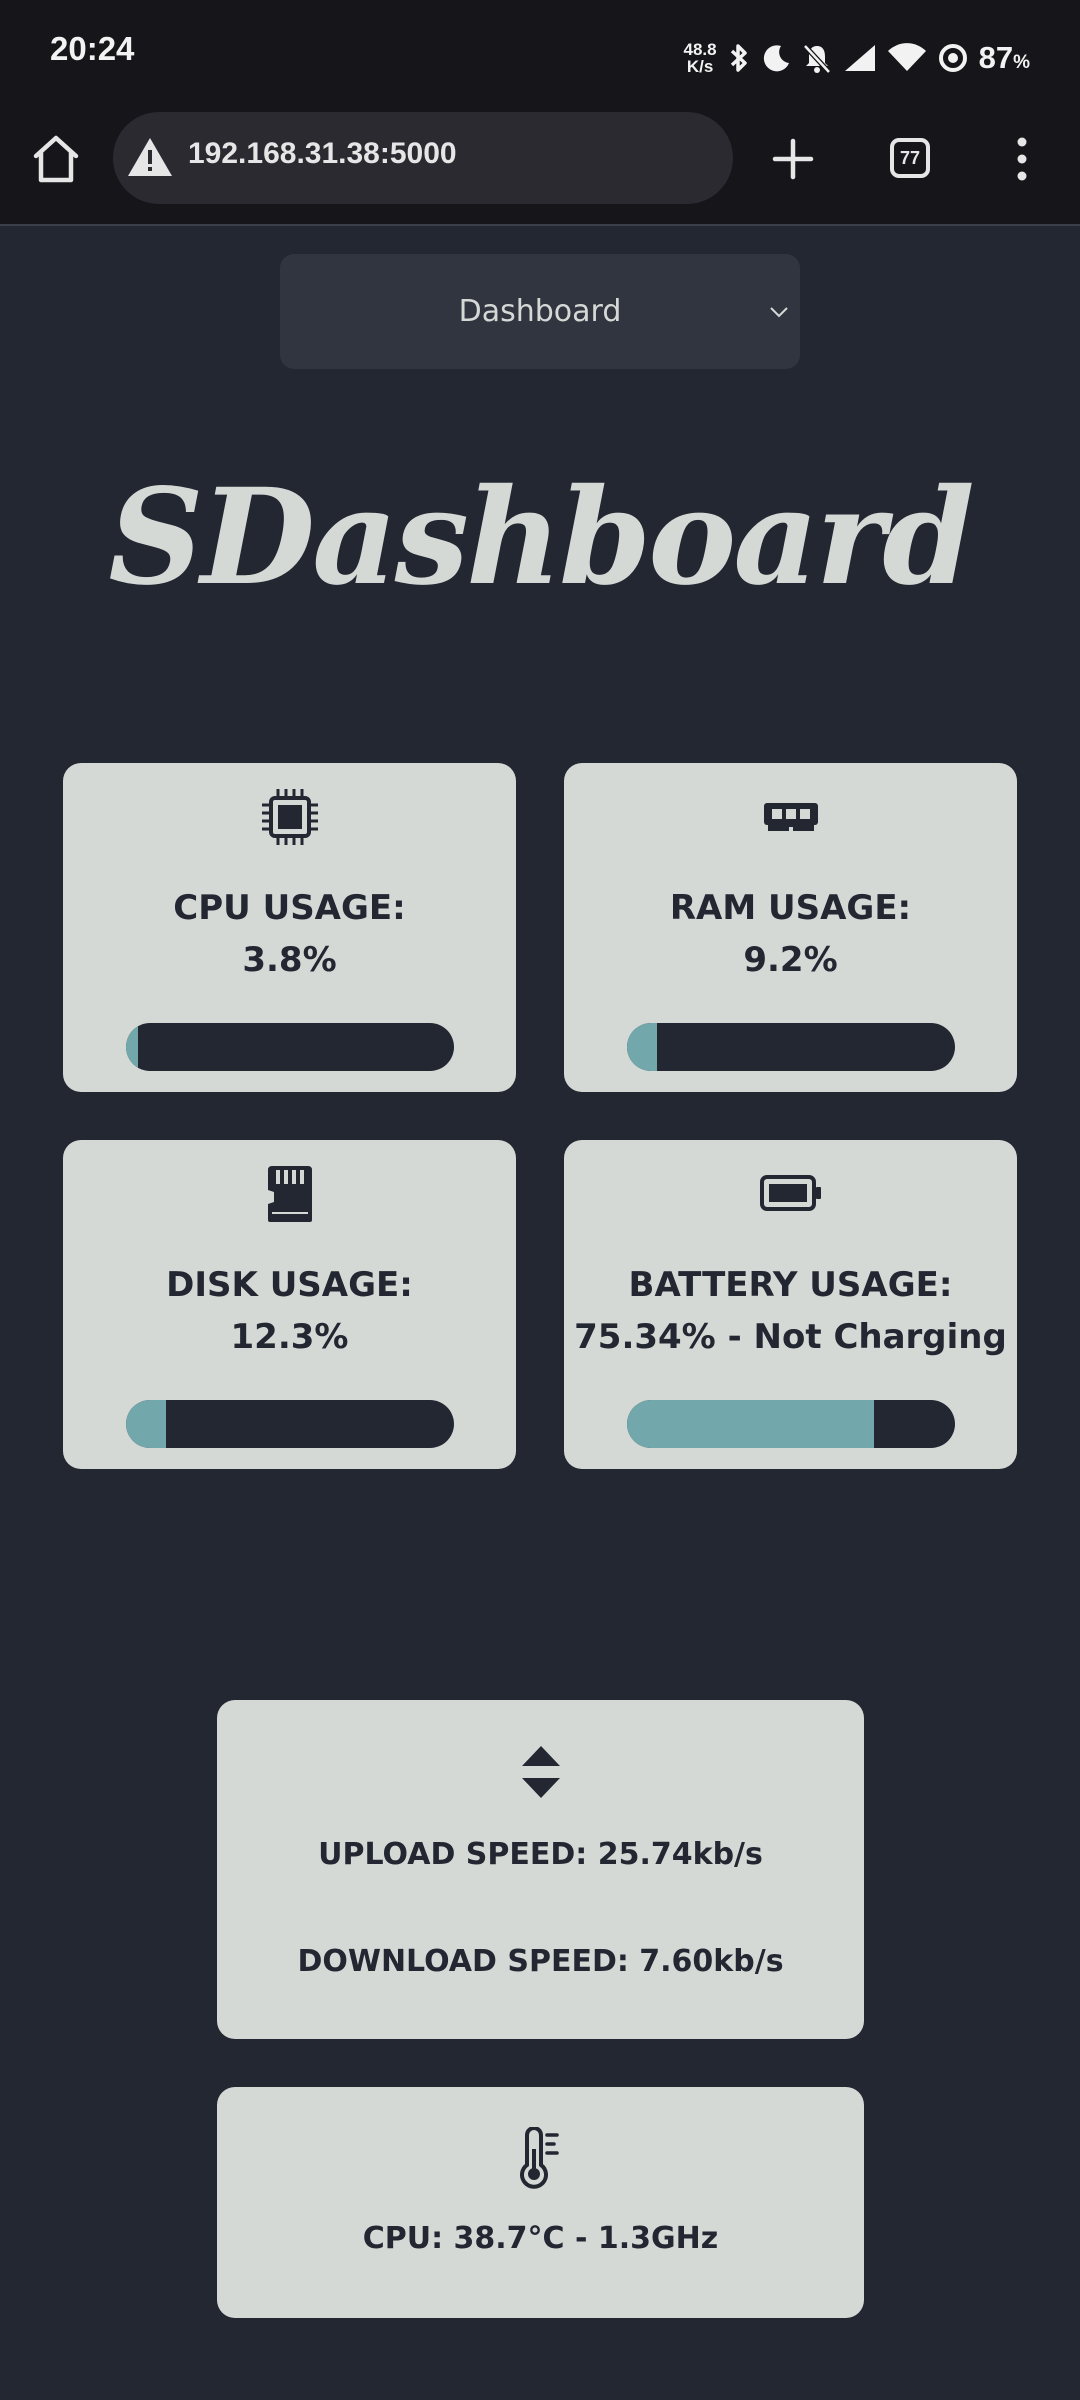 The height and width of the screenshot is (2400, 1080). What do you see at coordinates (790, 908) in the screenshot?
I see `ram-usage-label: RAM USAGE:` at bounding box center [790, 908].